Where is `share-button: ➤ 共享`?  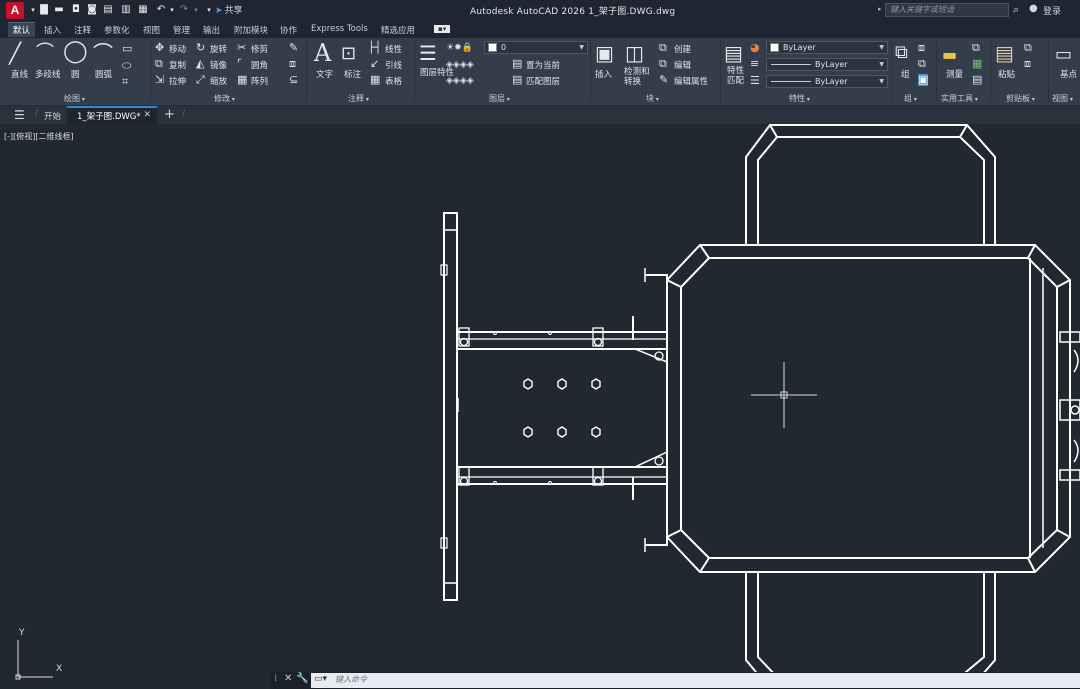 share-button: ➤ 共享 is located at coordinates (229, 9).